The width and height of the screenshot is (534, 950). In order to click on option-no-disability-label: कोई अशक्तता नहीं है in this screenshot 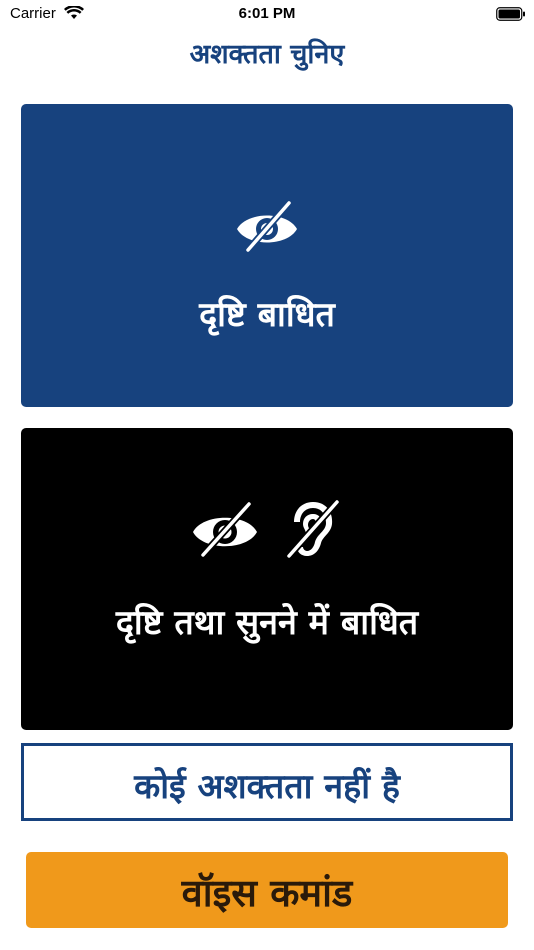, I will do `click(267, 787)`.